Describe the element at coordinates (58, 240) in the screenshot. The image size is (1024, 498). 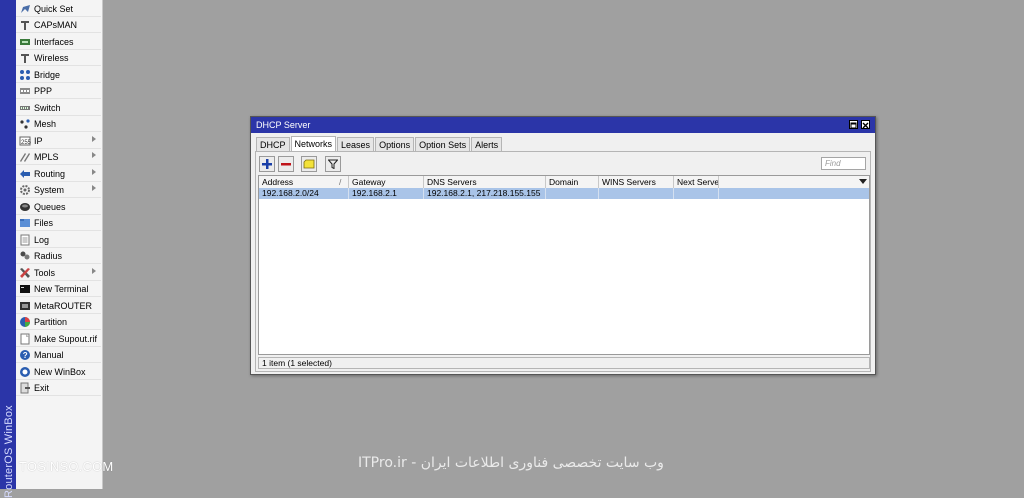
I see `menu-item-log: Log` at that location.